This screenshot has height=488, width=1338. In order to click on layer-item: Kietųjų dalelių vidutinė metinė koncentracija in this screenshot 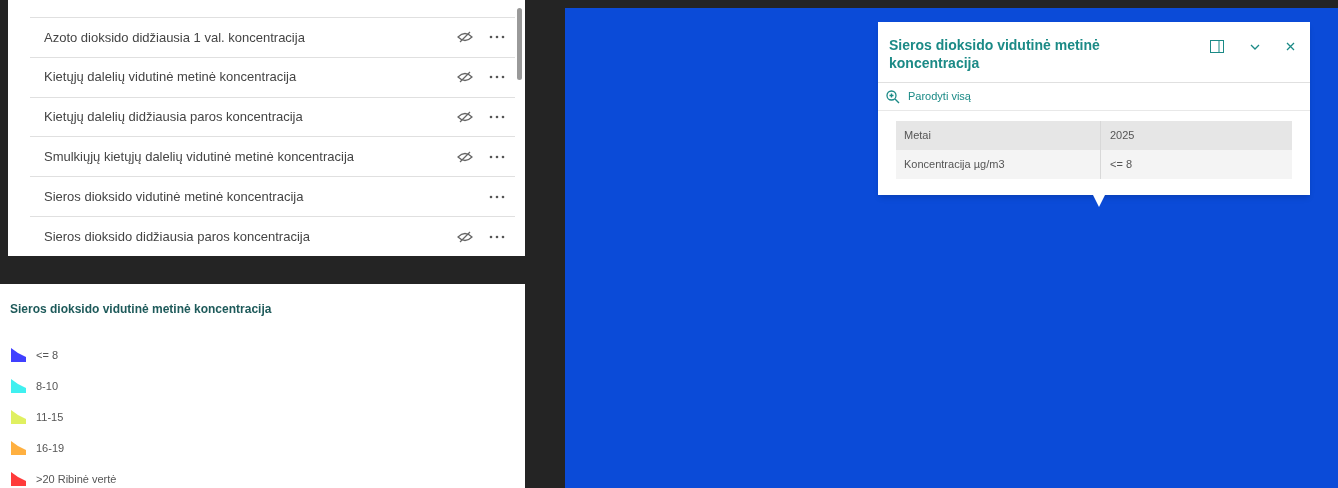, I will do `click(272, 76)`.